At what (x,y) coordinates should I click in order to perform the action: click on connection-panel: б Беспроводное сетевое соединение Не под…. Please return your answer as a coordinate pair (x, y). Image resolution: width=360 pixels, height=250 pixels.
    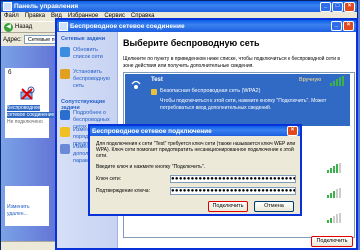
    Looking at the image, I should click on (30, 103).